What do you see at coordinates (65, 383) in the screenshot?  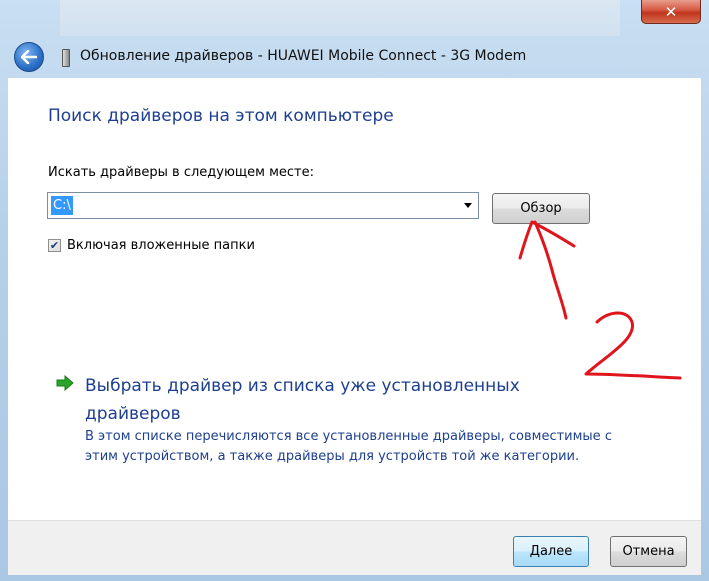 I see `green-arrow-icon` at bounding box center [65, 383].